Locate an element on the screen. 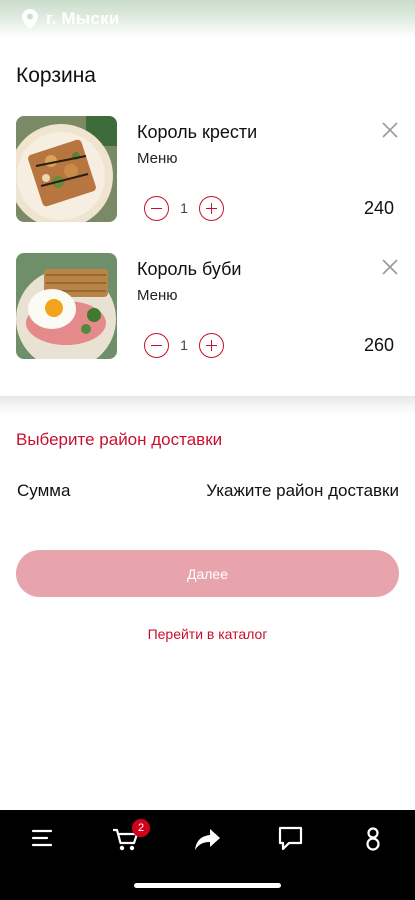  bottom-navigation: 2 is located at coordinates (207, 855).